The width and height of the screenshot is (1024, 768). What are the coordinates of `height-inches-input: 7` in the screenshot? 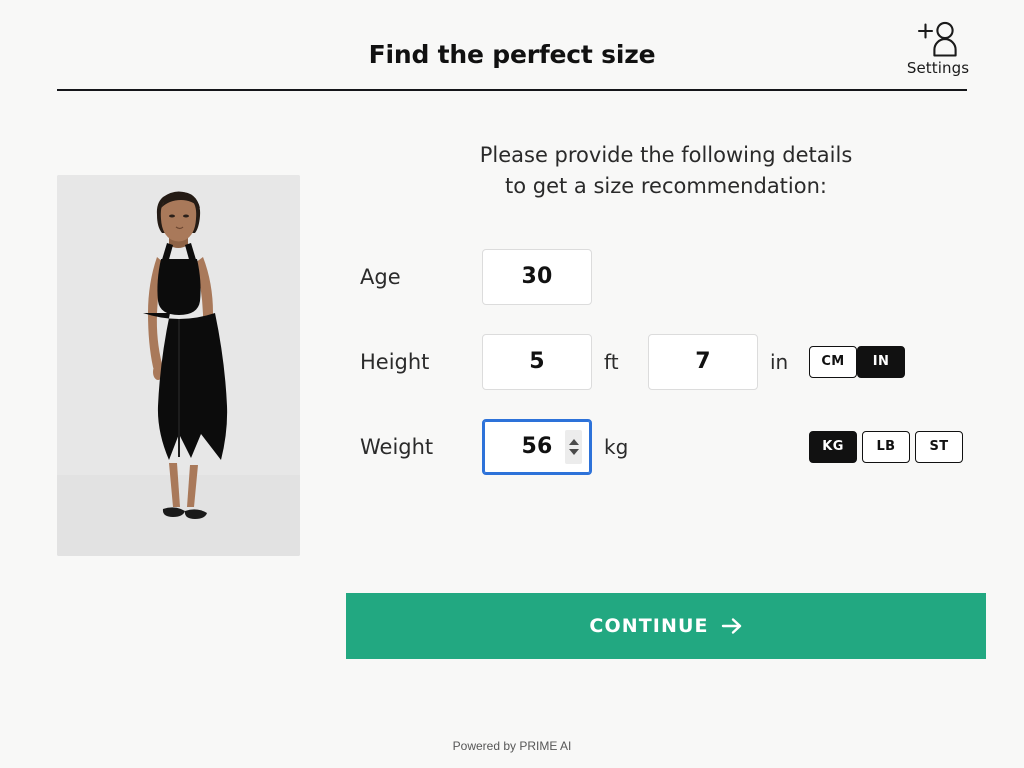 It's located at (703, 361).